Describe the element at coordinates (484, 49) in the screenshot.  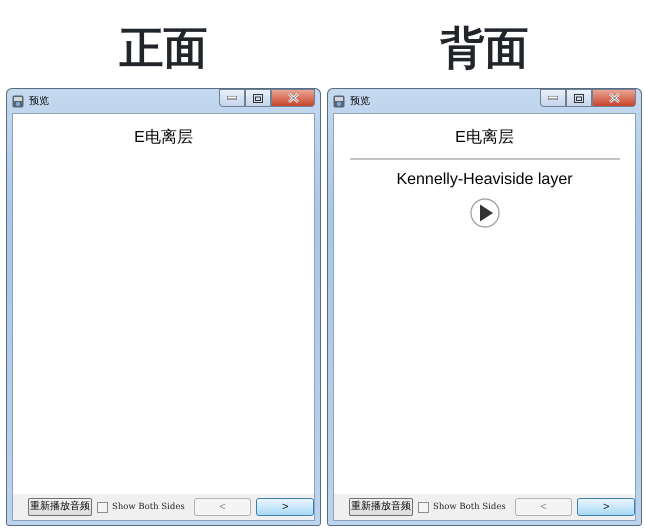
I see `panel-heading: 背面` at that location.